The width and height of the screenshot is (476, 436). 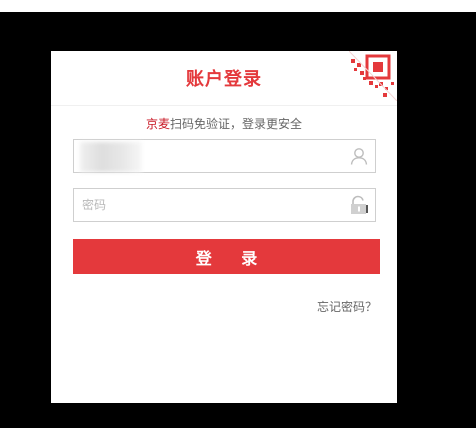 I want to click on qr-code-icon, so click(x=373, y=76).